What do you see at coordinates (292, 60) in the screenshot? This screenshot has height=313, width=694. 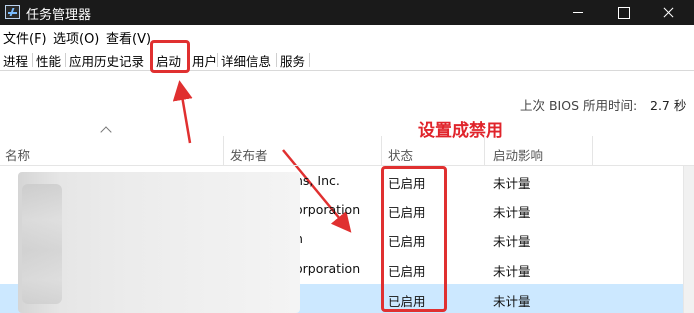 I see `tab-services: 服务` at bounding box center [292, 60].